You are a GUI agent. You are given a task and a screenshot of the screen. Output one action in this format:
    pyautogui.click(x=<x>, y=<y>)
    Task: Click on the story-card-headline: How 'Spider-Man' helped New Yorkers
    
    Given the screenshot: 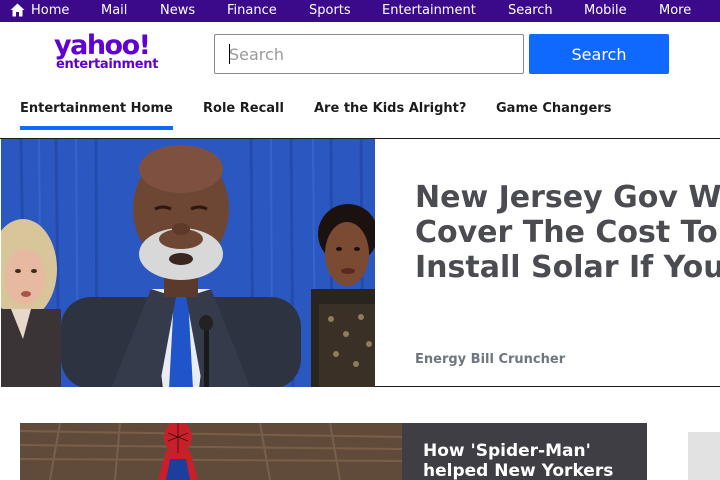 What is the action you would take?
    pyautogui.click(x=535, y=460)
    